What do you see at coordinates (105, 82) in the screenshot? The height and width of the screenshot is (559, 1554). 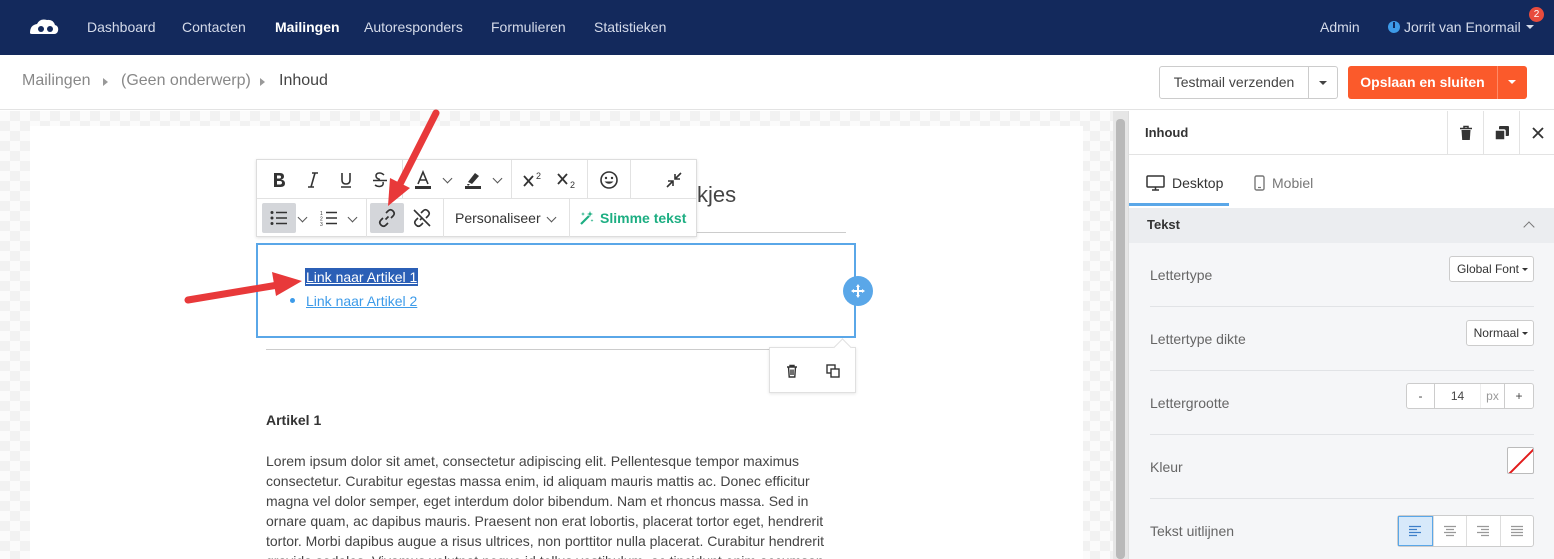 I see `breadcrumb-separator-icon` at bounding box center [105, 82].